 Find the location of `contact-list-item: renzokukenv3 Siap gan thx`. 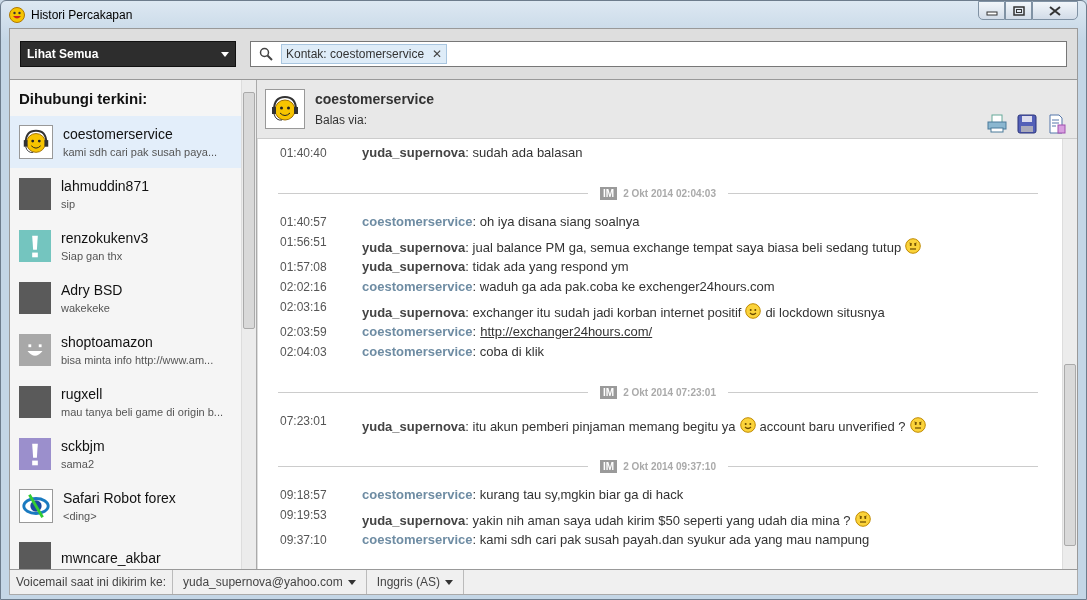

contact-list-item: renzokukenv3 Siap gan thx is located at coordinates (125, 246).